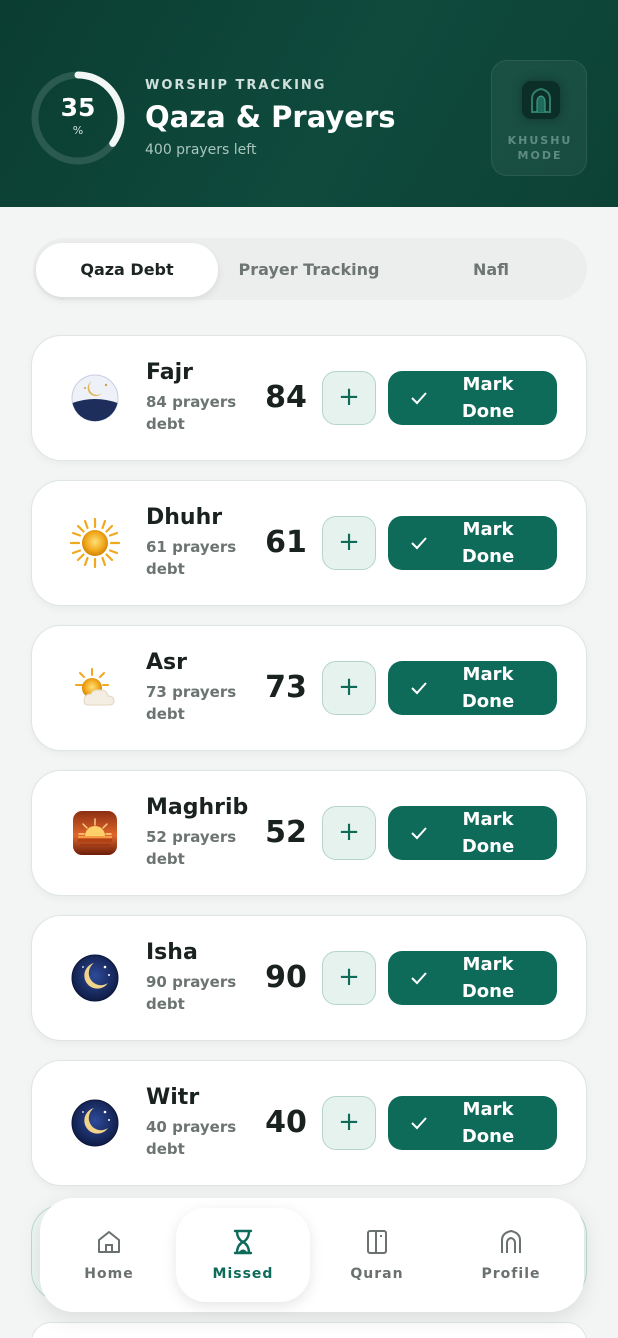 The height and width of the screenshot is (1338, 618). Describe the element at coordinates (191, 547) in the screenshot. I see `debt-line1: 61 prayers` at that location.